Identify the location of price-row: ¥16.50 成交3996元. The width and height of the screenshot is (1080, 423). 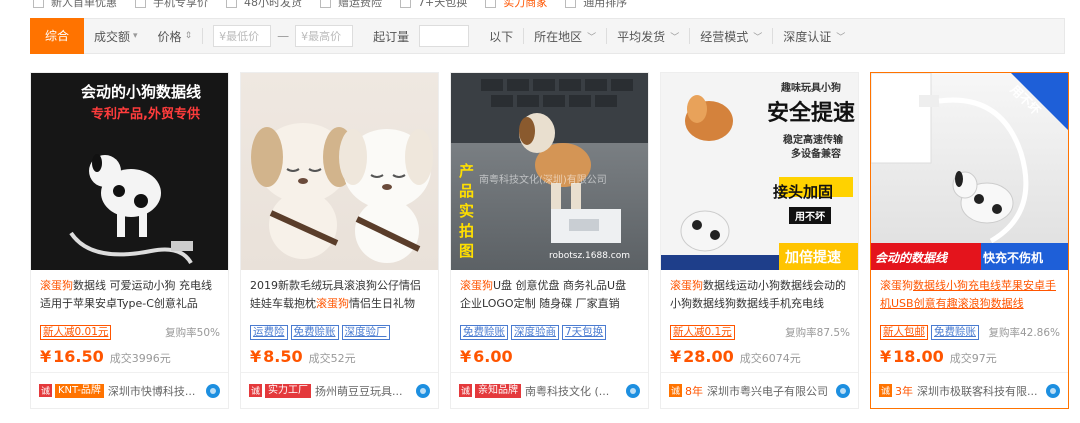
(129, 353).